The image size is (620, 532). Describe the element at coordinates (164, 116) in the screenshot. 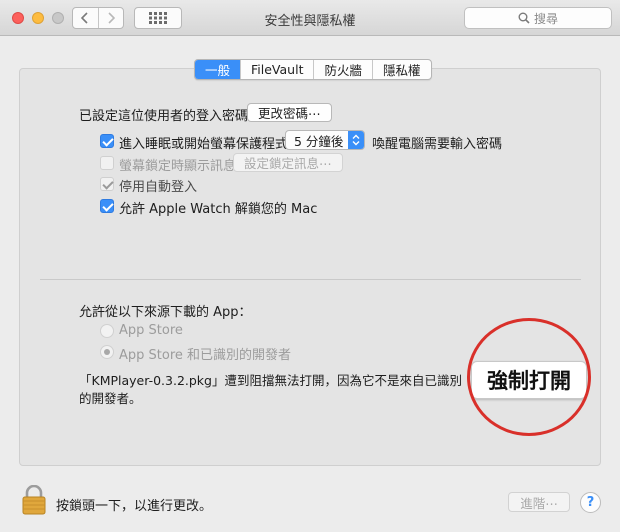

I see `password-set-label: 已設定這位使用者的登入密碼` at that location.